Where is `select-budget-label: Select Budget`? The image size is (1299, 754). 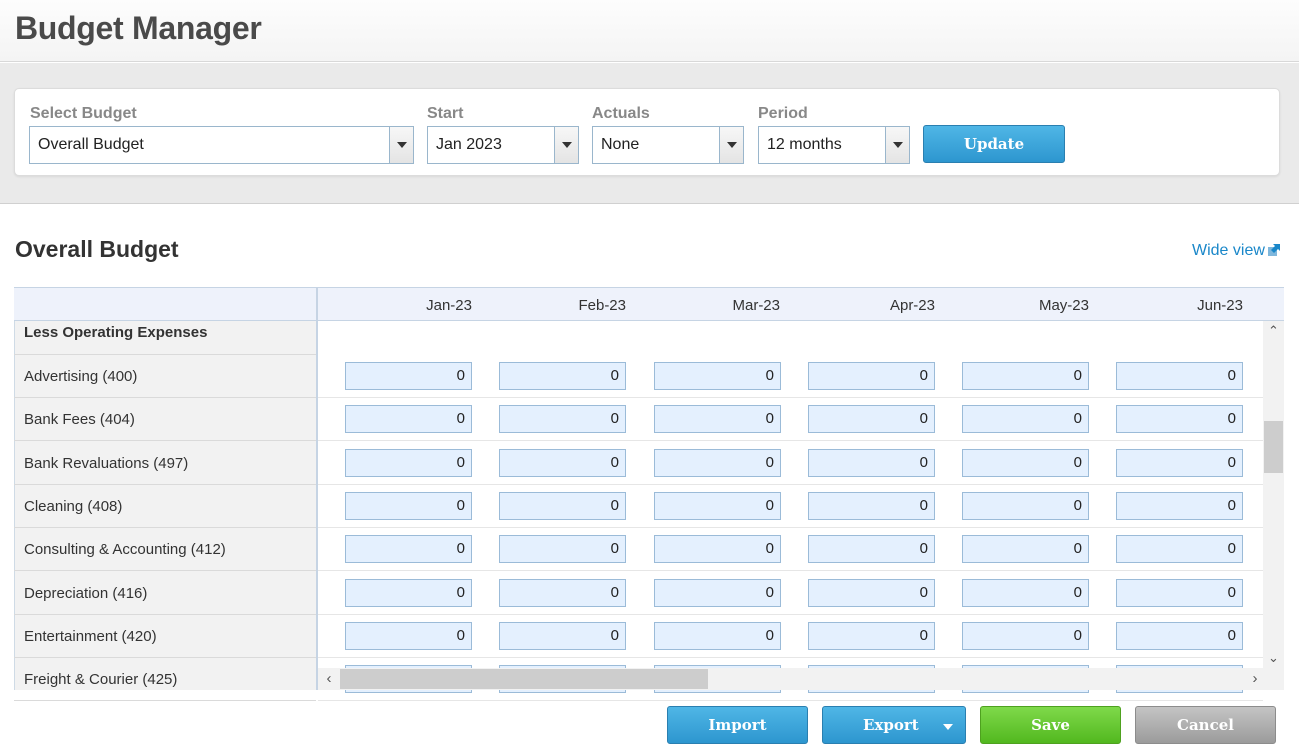 select-budget-label: Select Budget is located at coordinates (83, 113).